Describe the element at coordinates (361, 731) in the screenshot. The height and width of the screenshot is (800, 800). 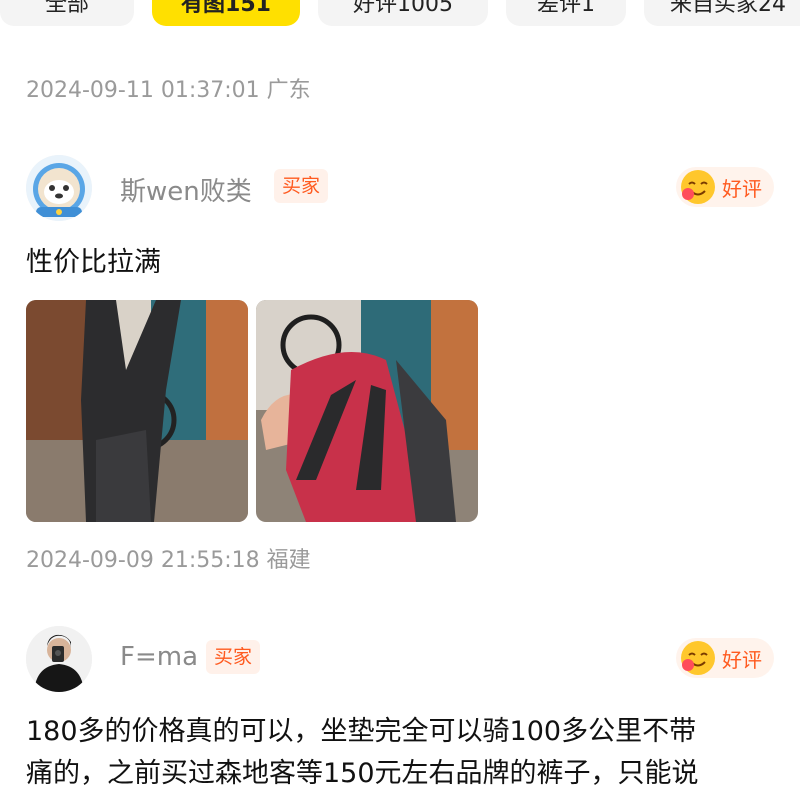
I see `review-text-line: 180多的价格真的可以，坐垫完全可以骑100多公里不带` at that location.